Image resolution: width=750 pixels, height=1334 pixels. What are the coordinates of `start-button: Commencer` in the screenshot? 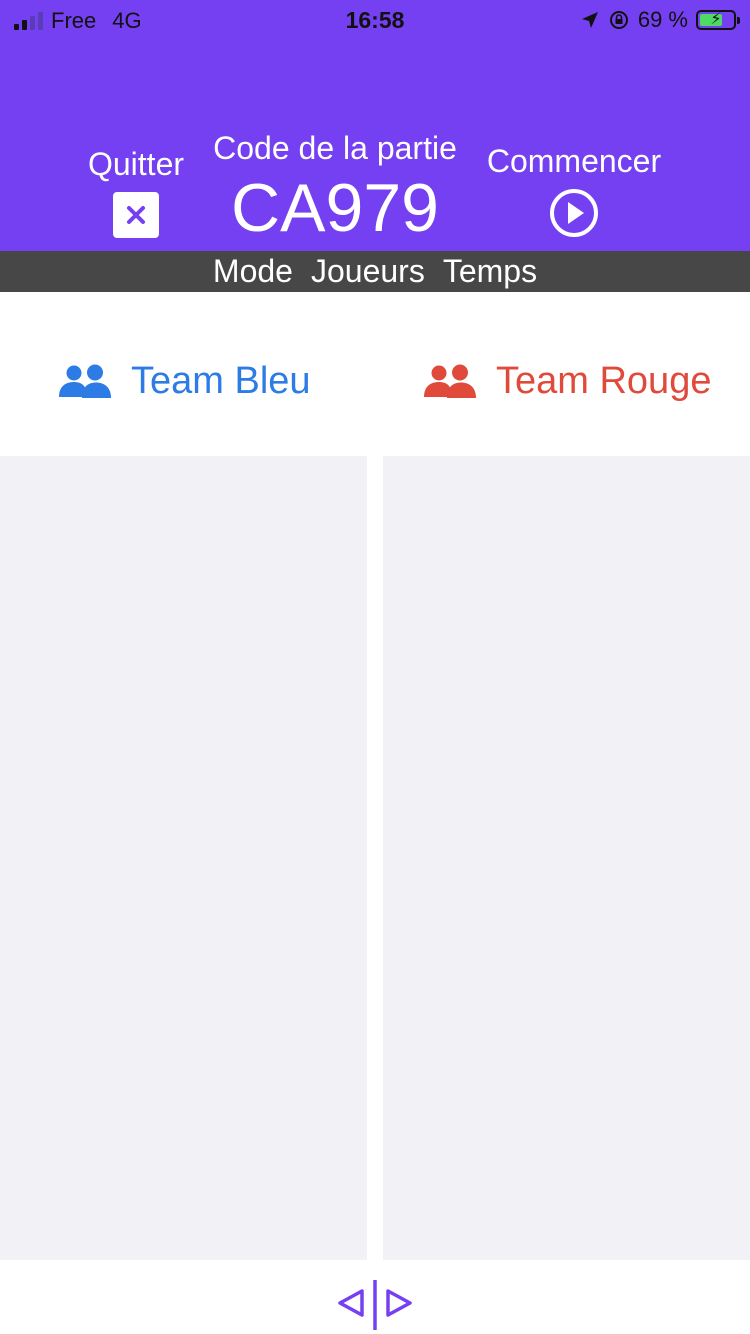 It's located at (574, 191).